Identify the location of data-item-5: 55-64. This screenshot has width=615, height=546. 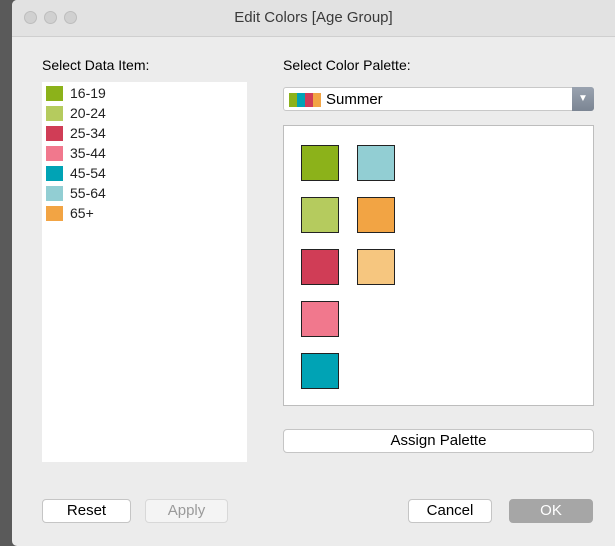
(144, 192).